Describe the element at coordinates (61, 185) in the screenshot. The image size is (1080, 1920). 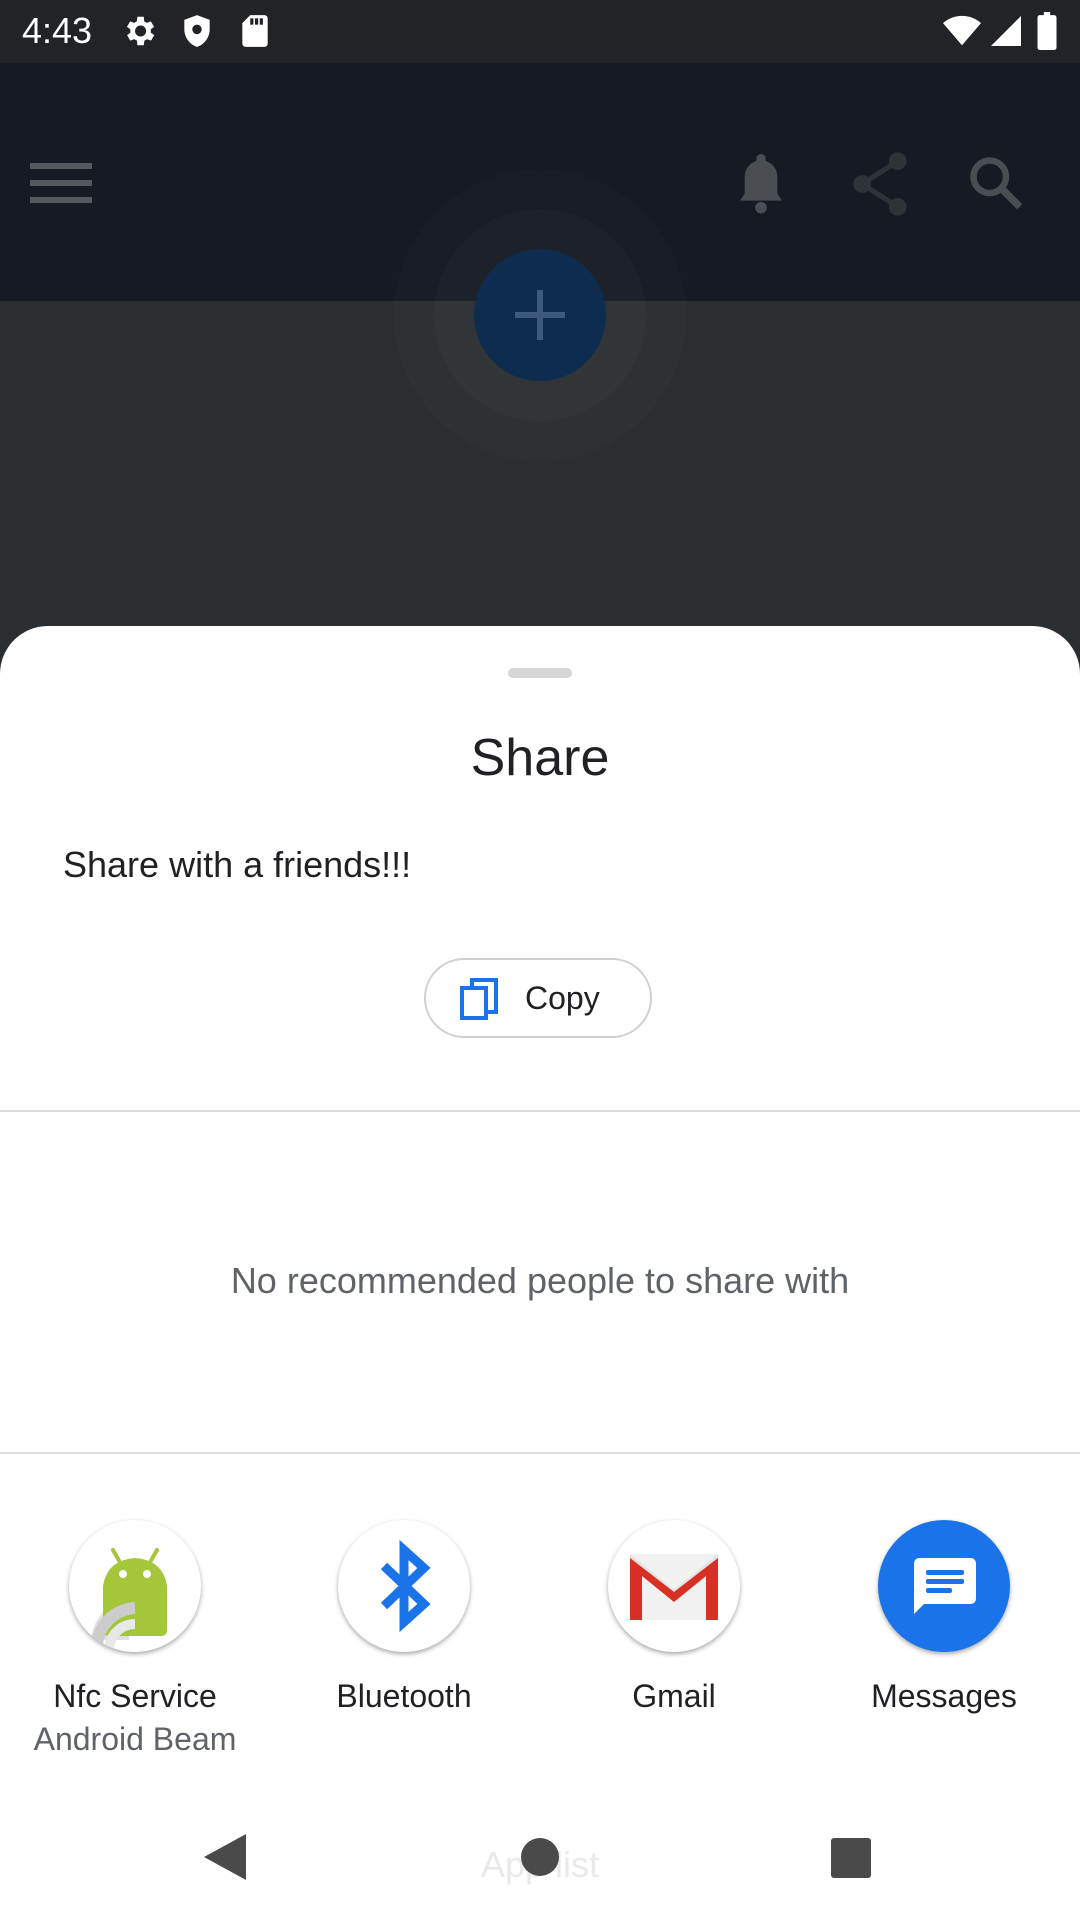
I see `menu-icon` at that location.